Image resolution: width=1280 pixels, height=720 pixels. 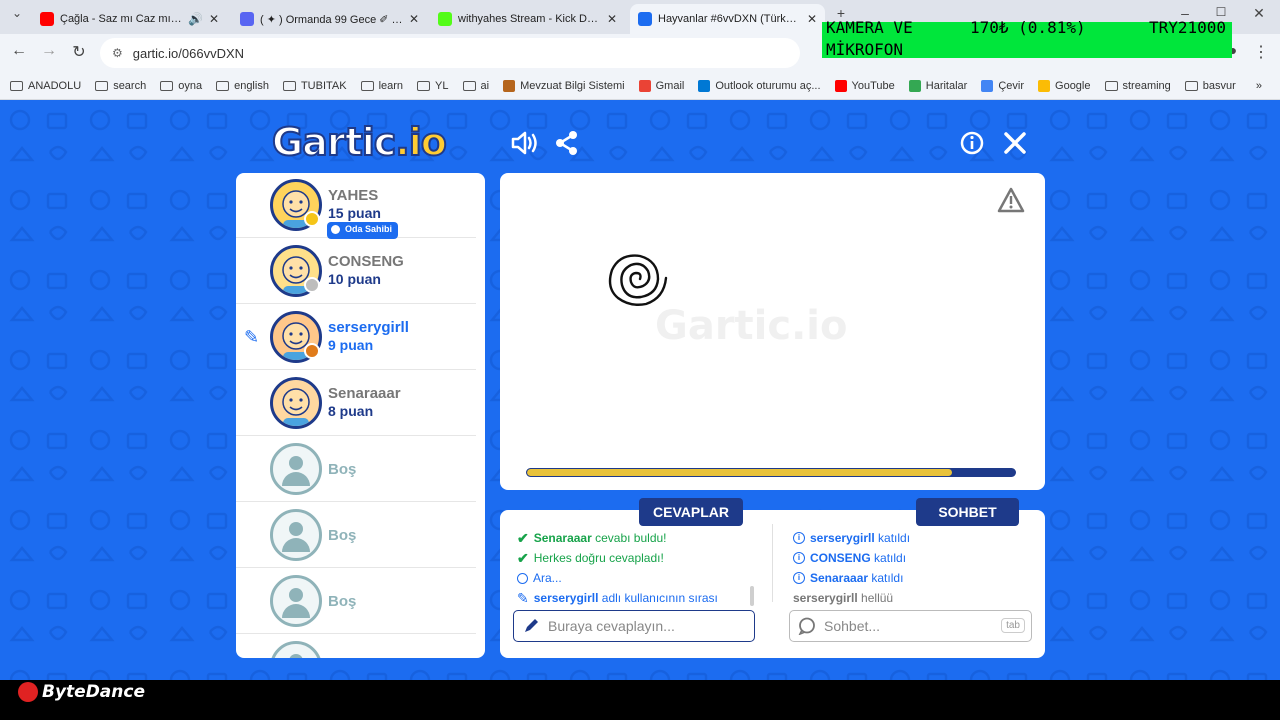 I want to click on message-user: serserygirll, so click(x=825, y=598).